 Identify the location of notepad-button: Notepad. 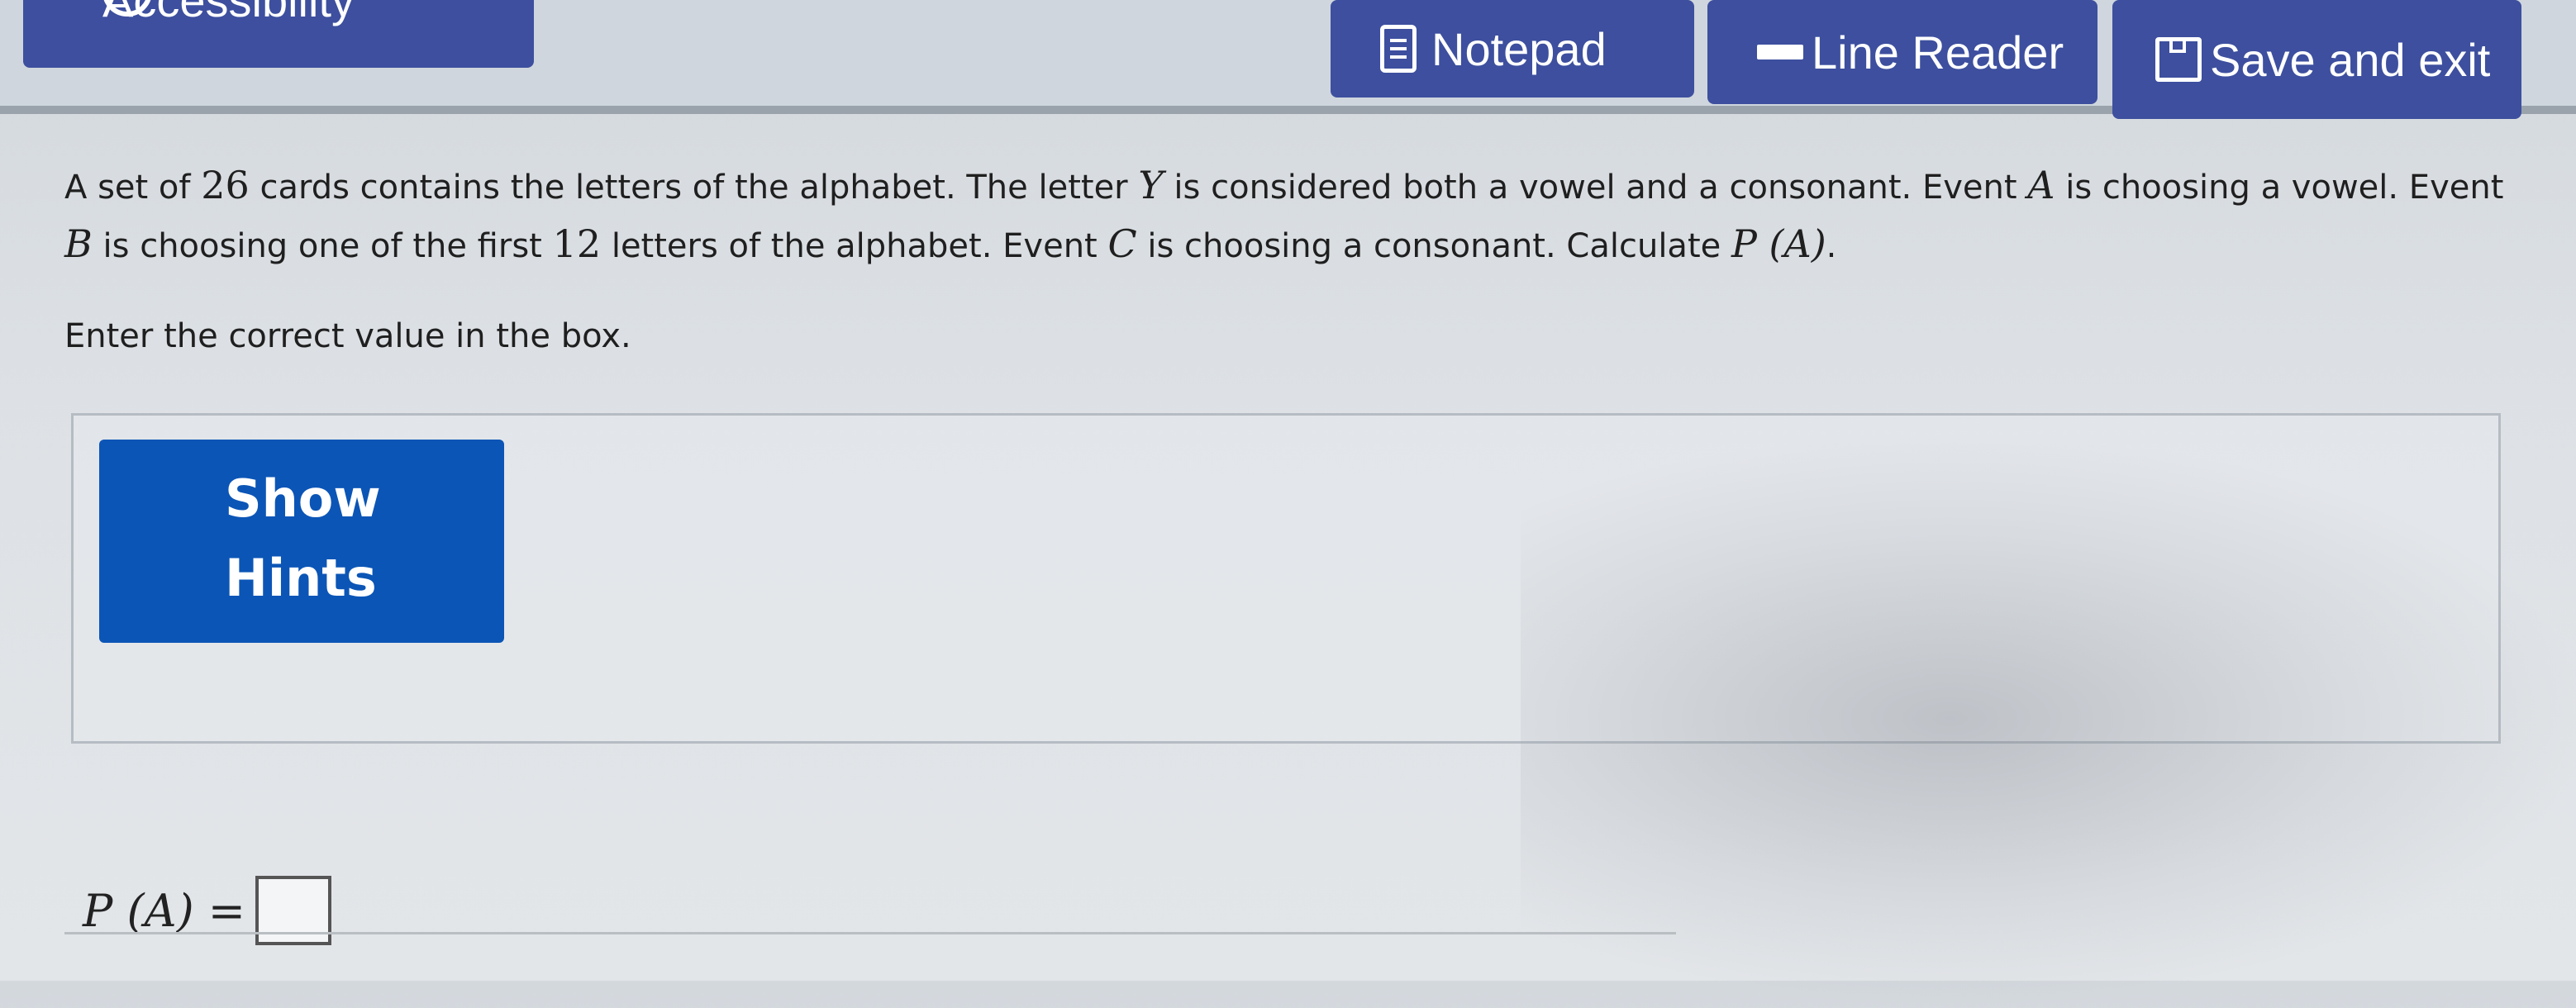
(1513, 48).